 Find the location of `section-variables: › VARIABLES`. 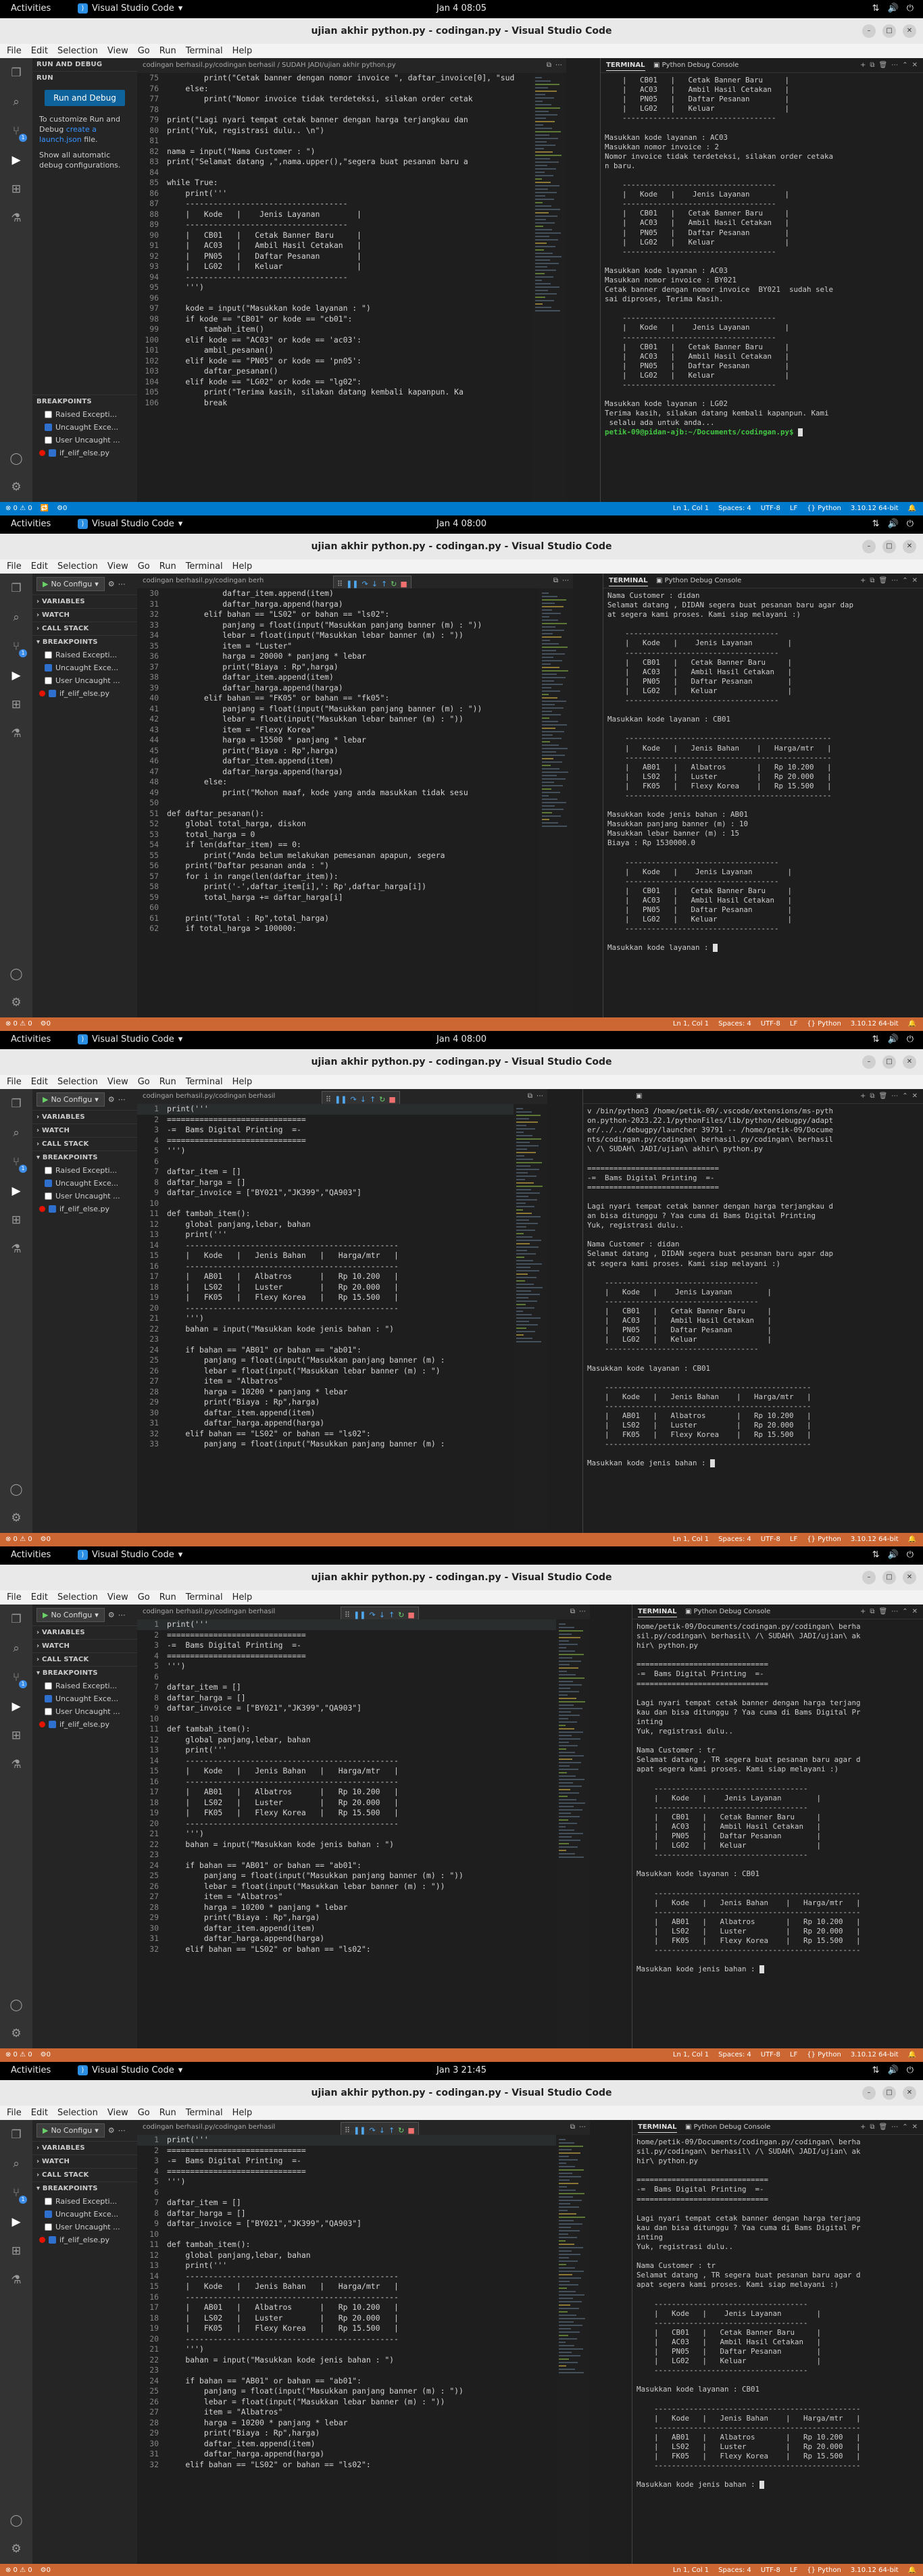

section-variables: › VARIABLES is located at coordinates (84, 601).